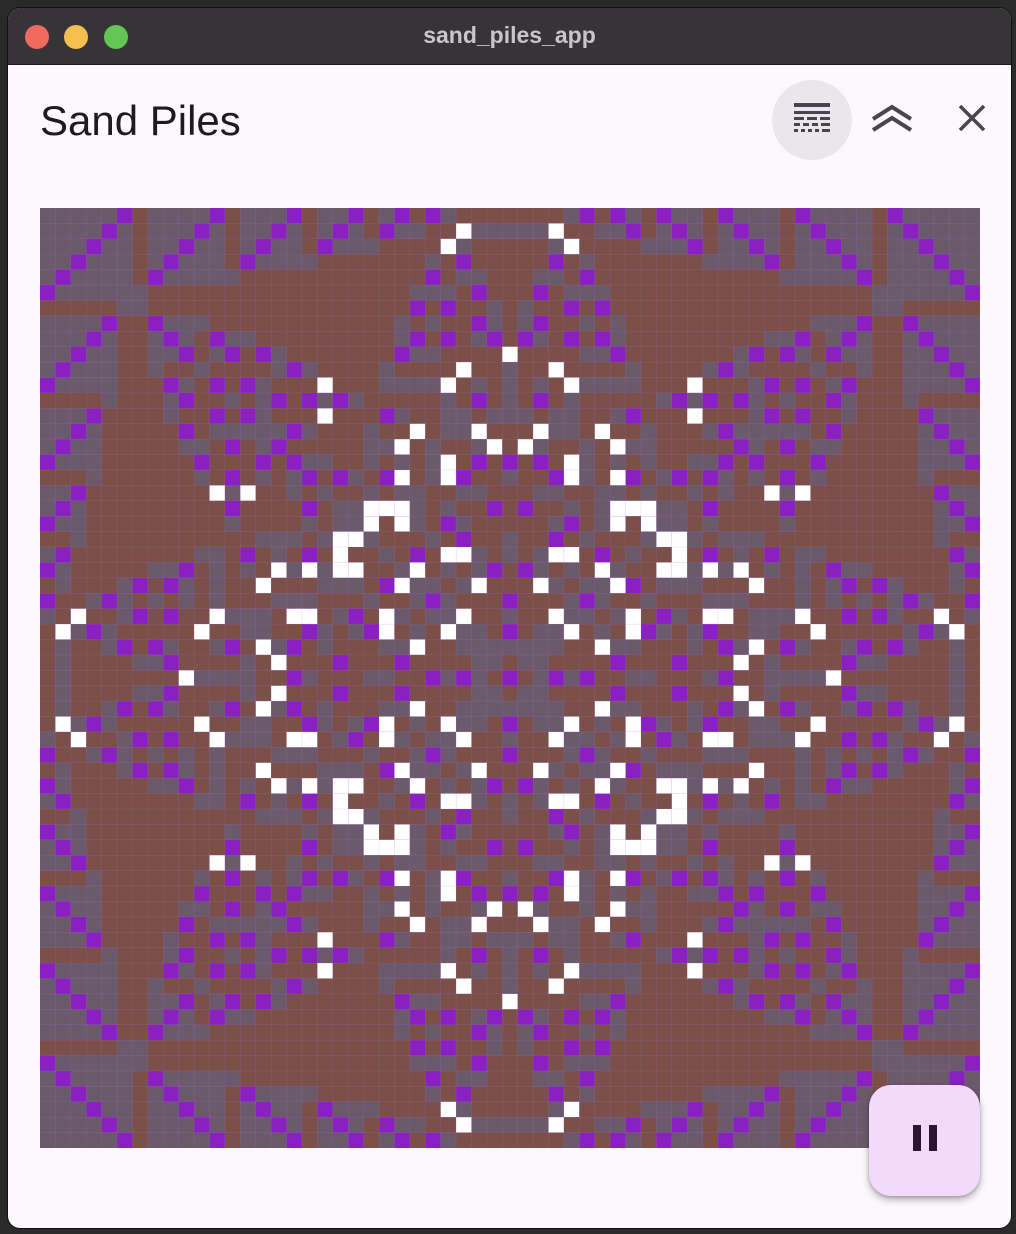  I want to click on pause-button, so click(924, 1140).